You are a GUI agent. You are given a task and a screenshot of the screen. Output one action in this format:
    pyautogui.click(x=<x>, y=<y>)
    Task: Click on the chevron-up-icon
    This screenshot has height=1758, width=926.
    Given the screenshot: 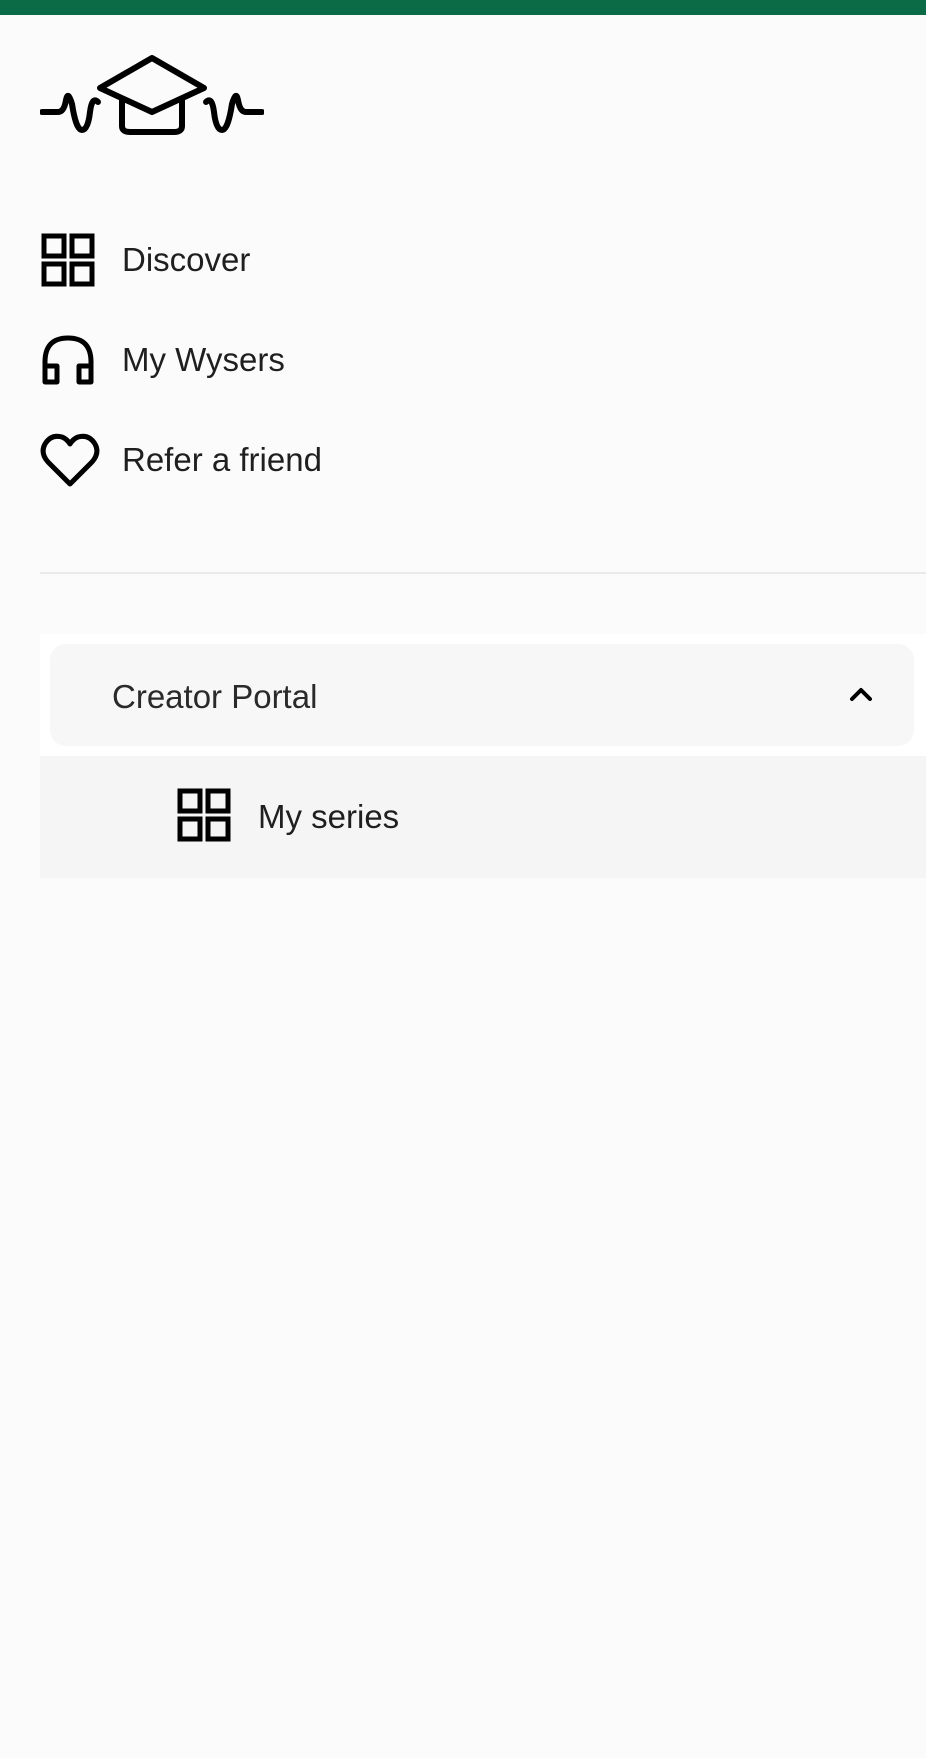 What is the action you would take?
    pyautogui.click(x=861, y=694)
    